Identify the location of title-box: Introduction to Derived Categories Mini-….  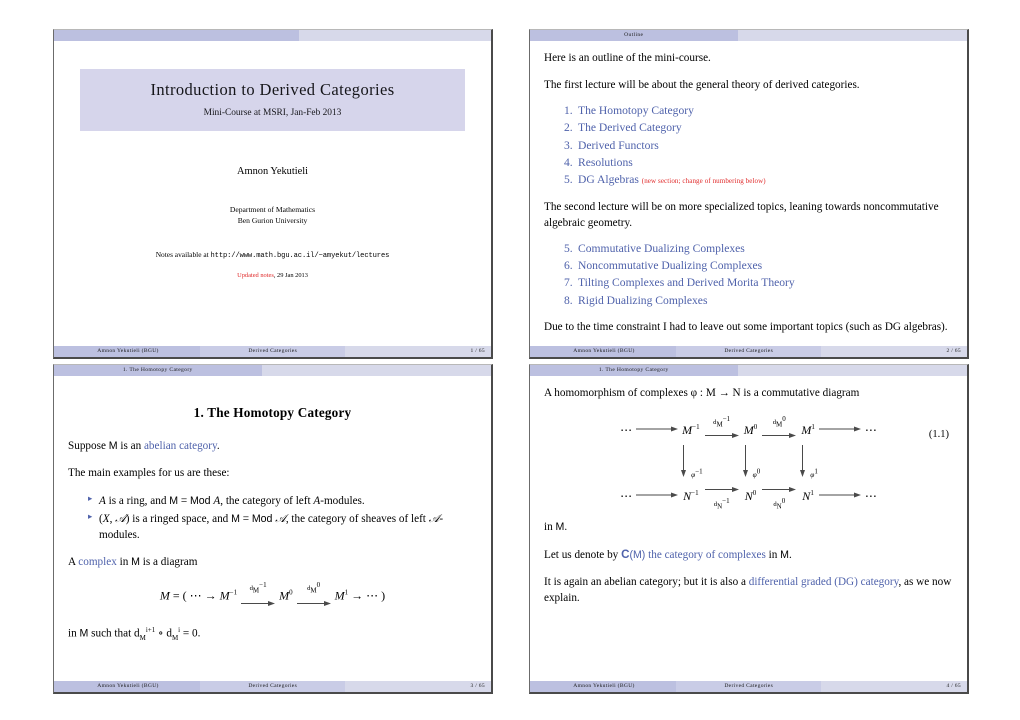
(272, 100).